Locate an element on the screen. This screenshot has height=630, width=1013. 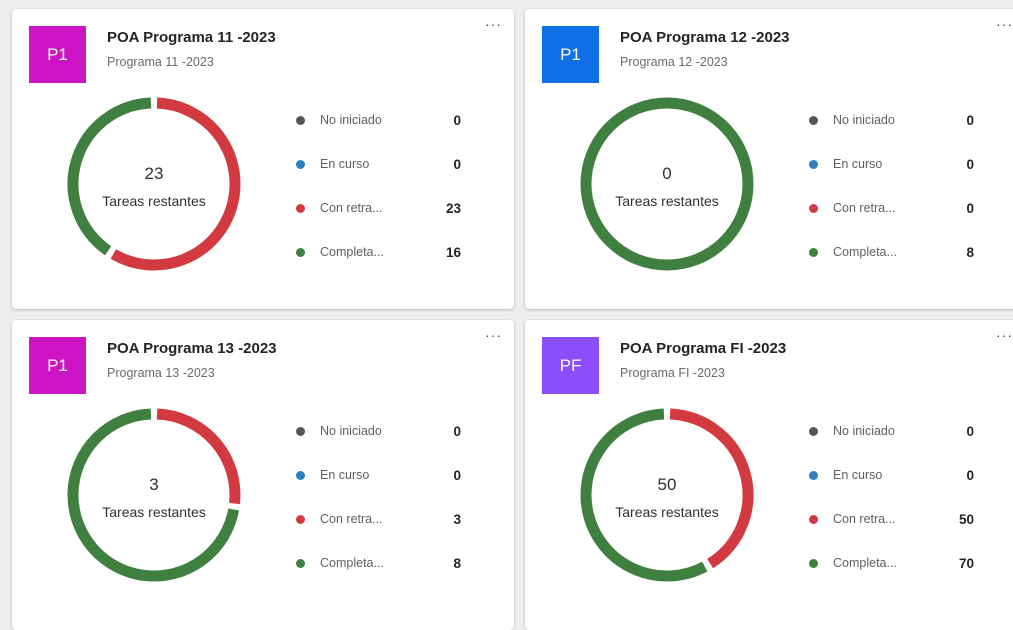
plan-avatar: PF is located at coordinates (570, 365).